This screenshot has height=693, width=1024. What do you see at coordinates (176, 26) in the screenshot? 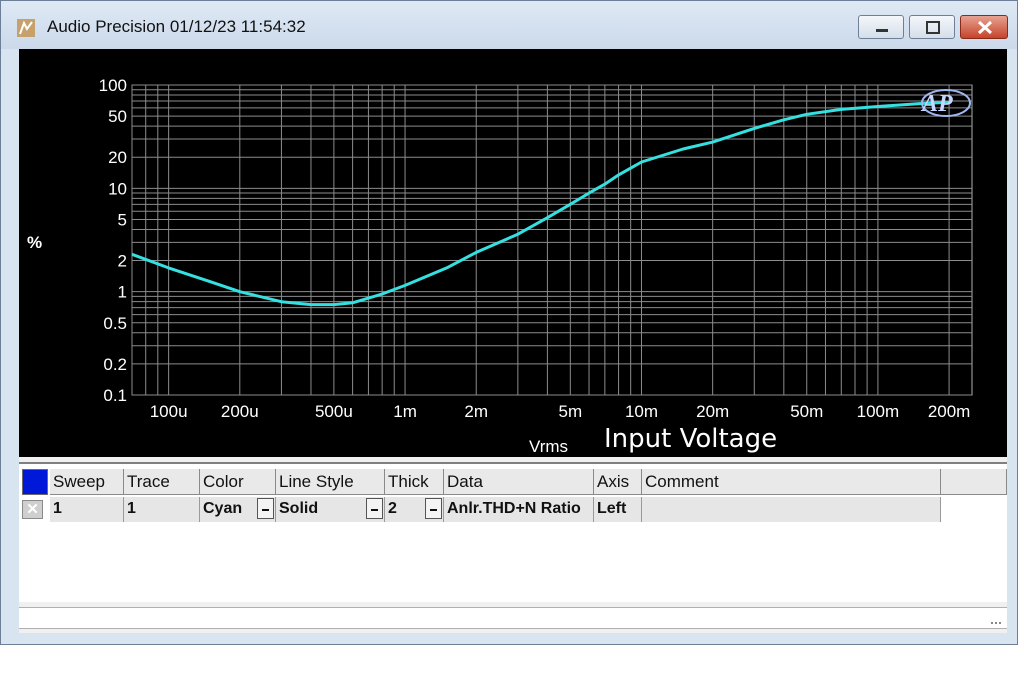
I see `window-title: Audio Precision 01/12/23 11:54:32` at bounding box center [176, 26].